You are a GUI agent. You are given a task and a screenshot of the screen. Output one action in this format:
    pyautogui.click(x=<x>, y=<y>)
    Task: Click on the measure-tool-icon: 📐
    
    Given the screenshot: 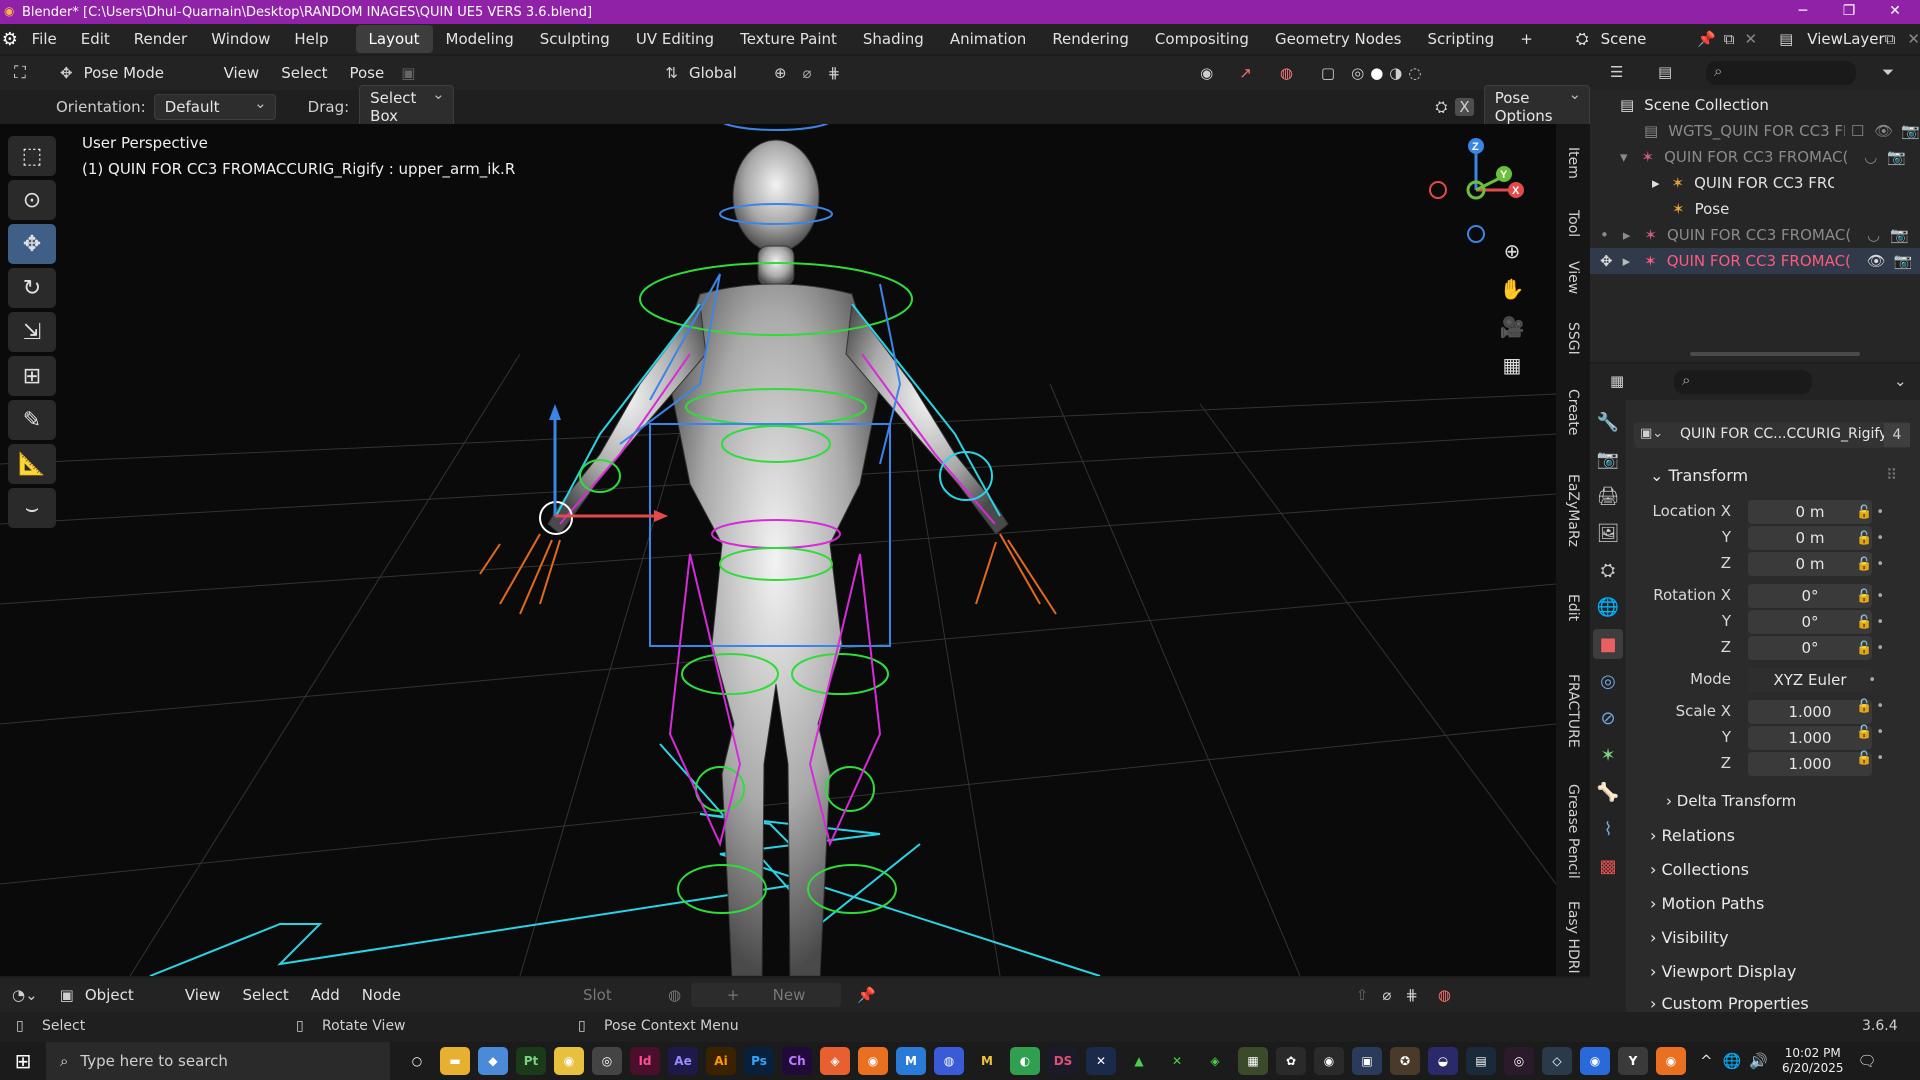 What is the action you would take?
    pyautogui.click(x=32, y=464)
    